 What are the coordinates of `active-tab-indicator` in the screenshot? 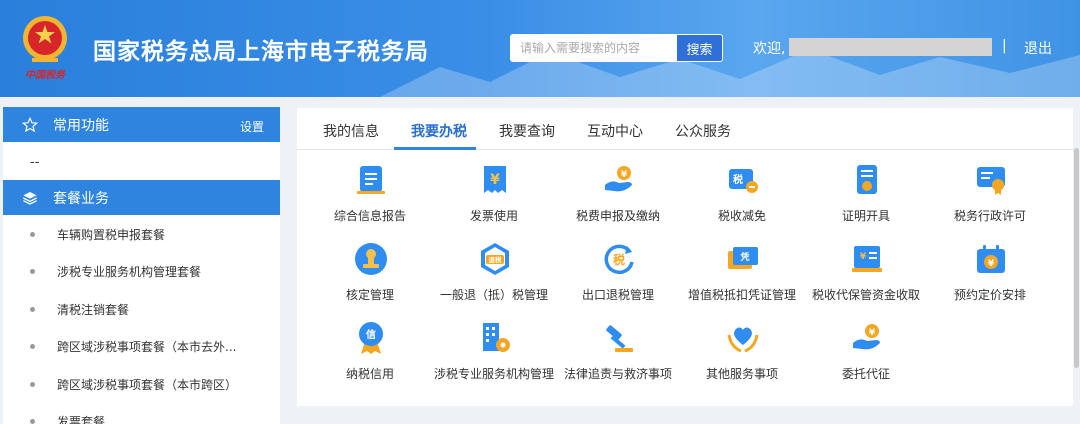 It's located at (435, 148).